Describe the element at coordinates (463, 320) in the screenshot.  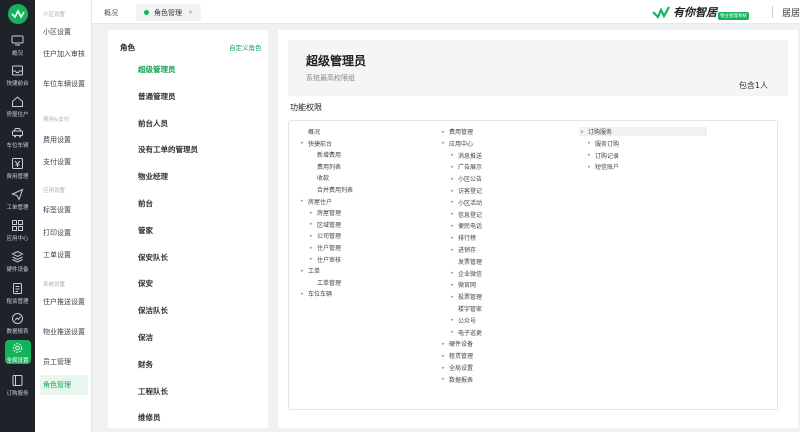
I see `permission-node: ▸ 公众号` at that location.